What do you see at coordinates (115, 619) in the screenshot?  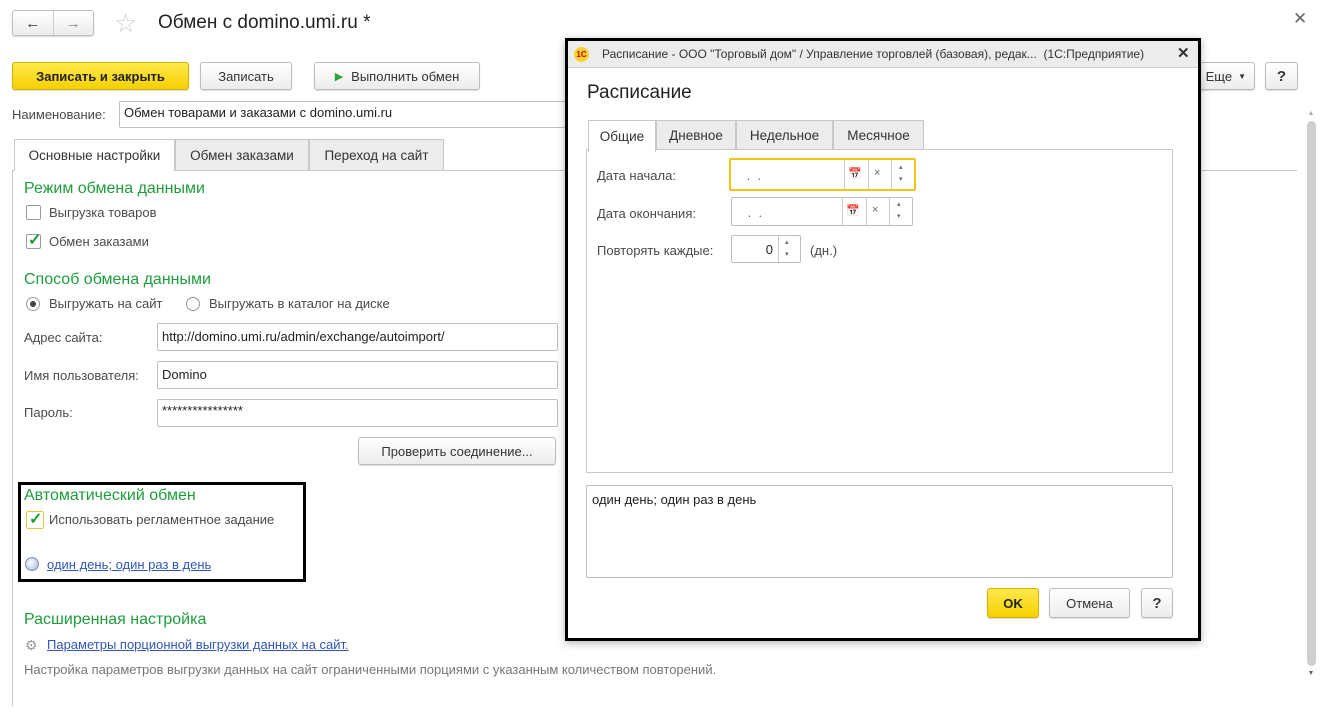 I see `advanced-heading: Расширенная настройка` at bounding box center [115, 619].